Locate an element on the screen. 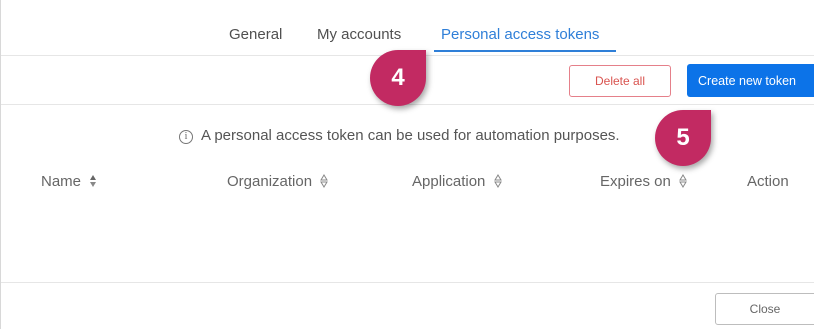 The height and width of the screenshot is (329, 814). column-header-label: Organization is located at coordinates (270, 181).